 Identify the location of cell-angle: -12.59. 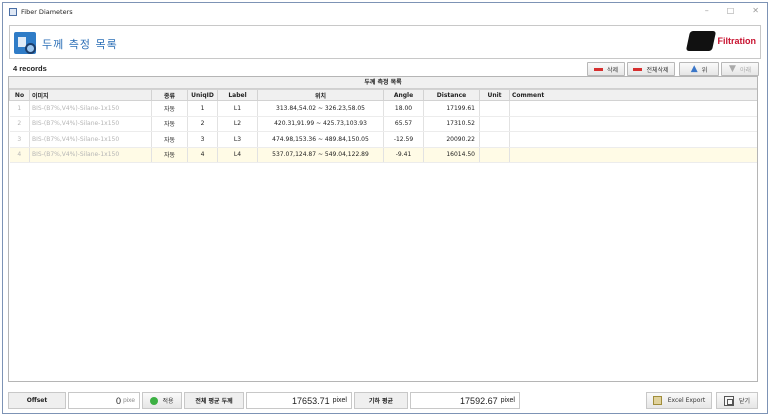
(403, 139).